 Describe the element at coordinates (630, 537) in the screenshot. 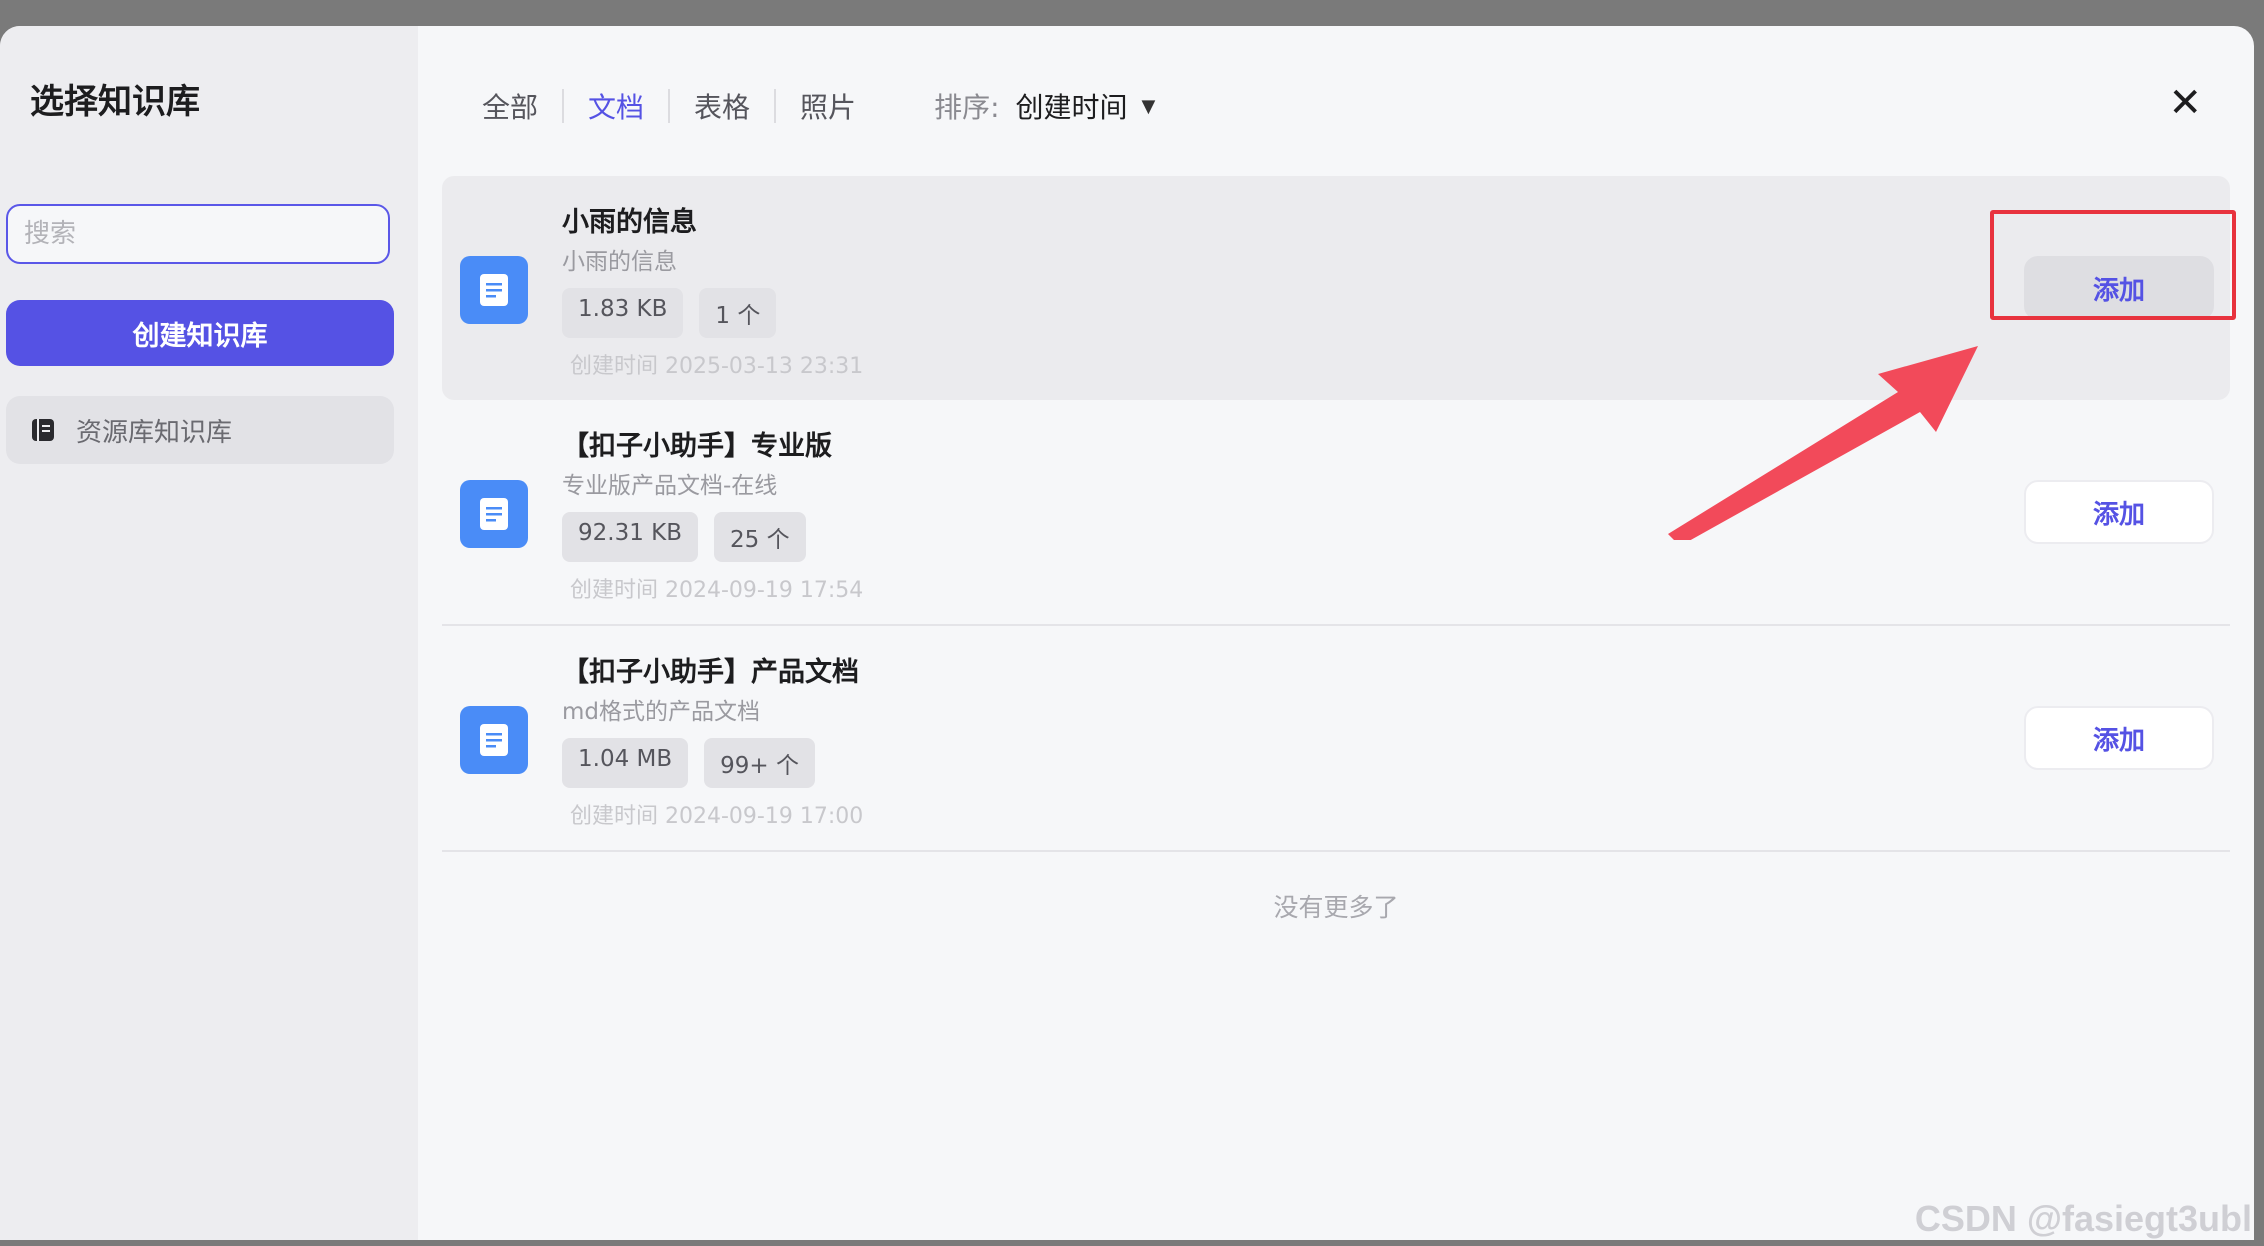

I see `size-badge: 92.31 KB` at that location.